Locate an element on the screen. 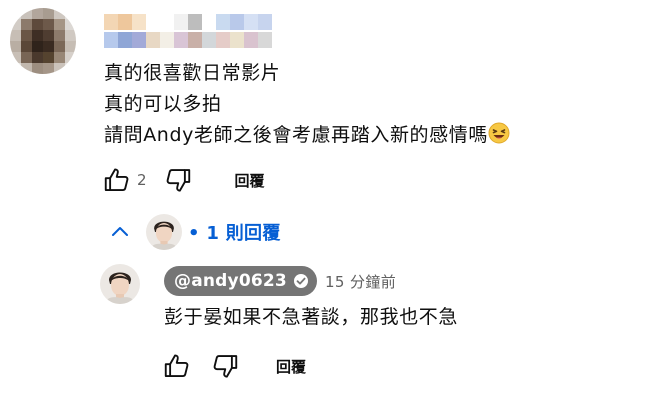 This screenshot has width=670, height=398. laughing-emoji-icon is located at coordinates (499, 138).